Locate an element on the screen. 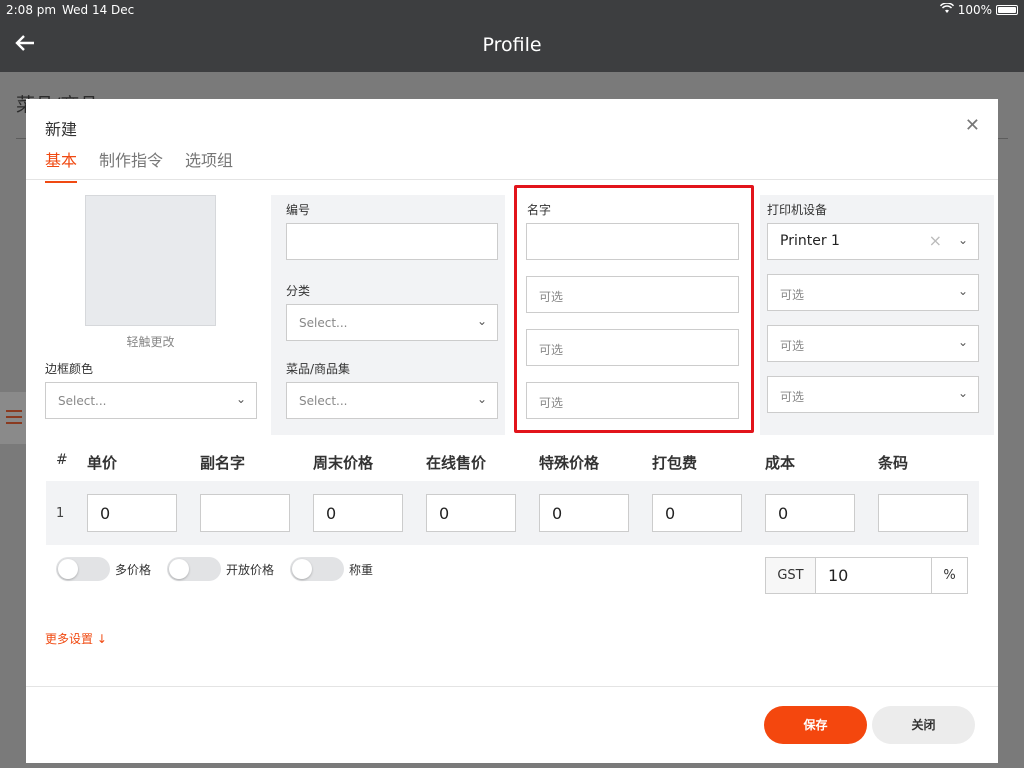  printer-select: Printer 1 × ⌄ is located at coordinates (873, 241).